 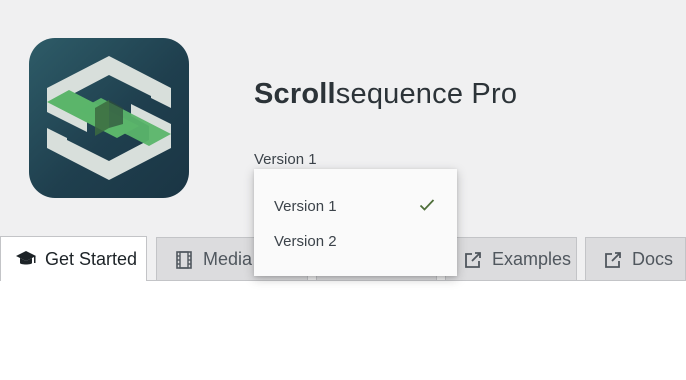 I want to click on check-icon, so click(x=427, y=205).